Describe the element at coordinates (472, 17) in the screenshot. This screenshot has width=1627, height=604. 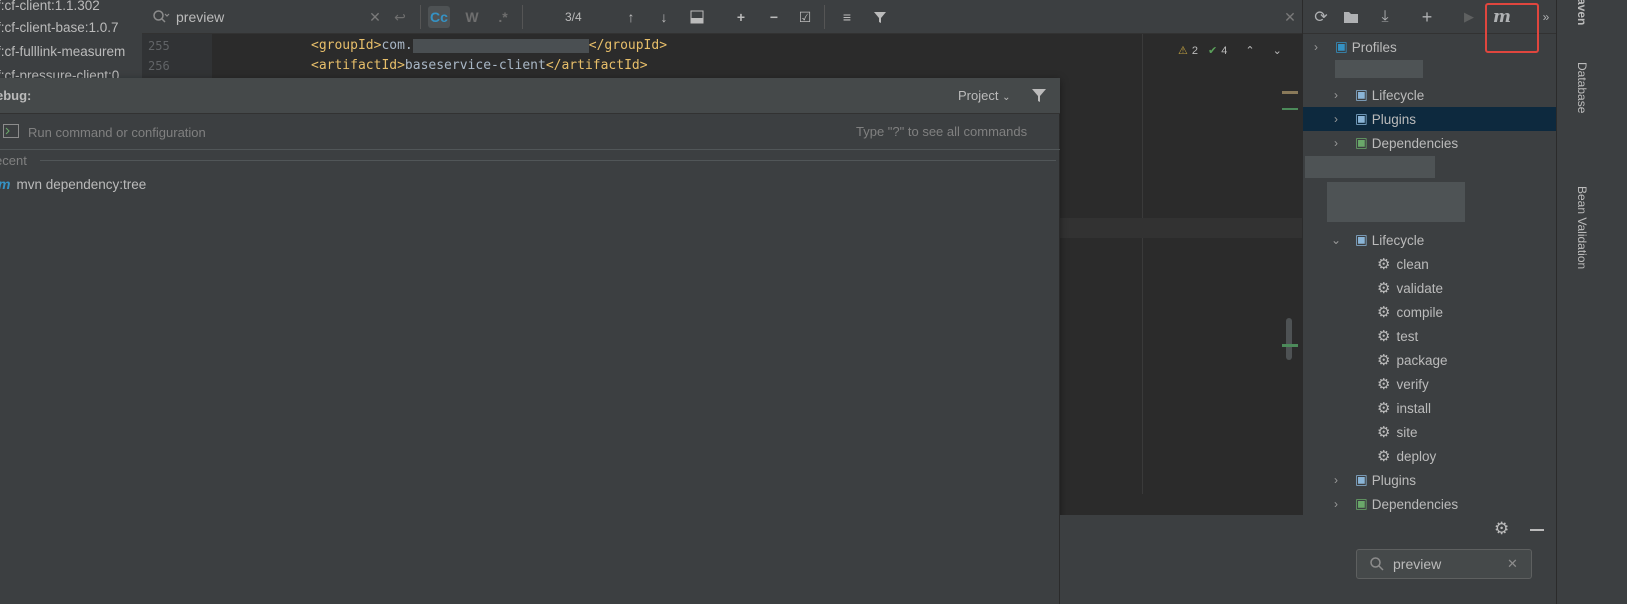
I see `whole-words-toggle: W` at that location.